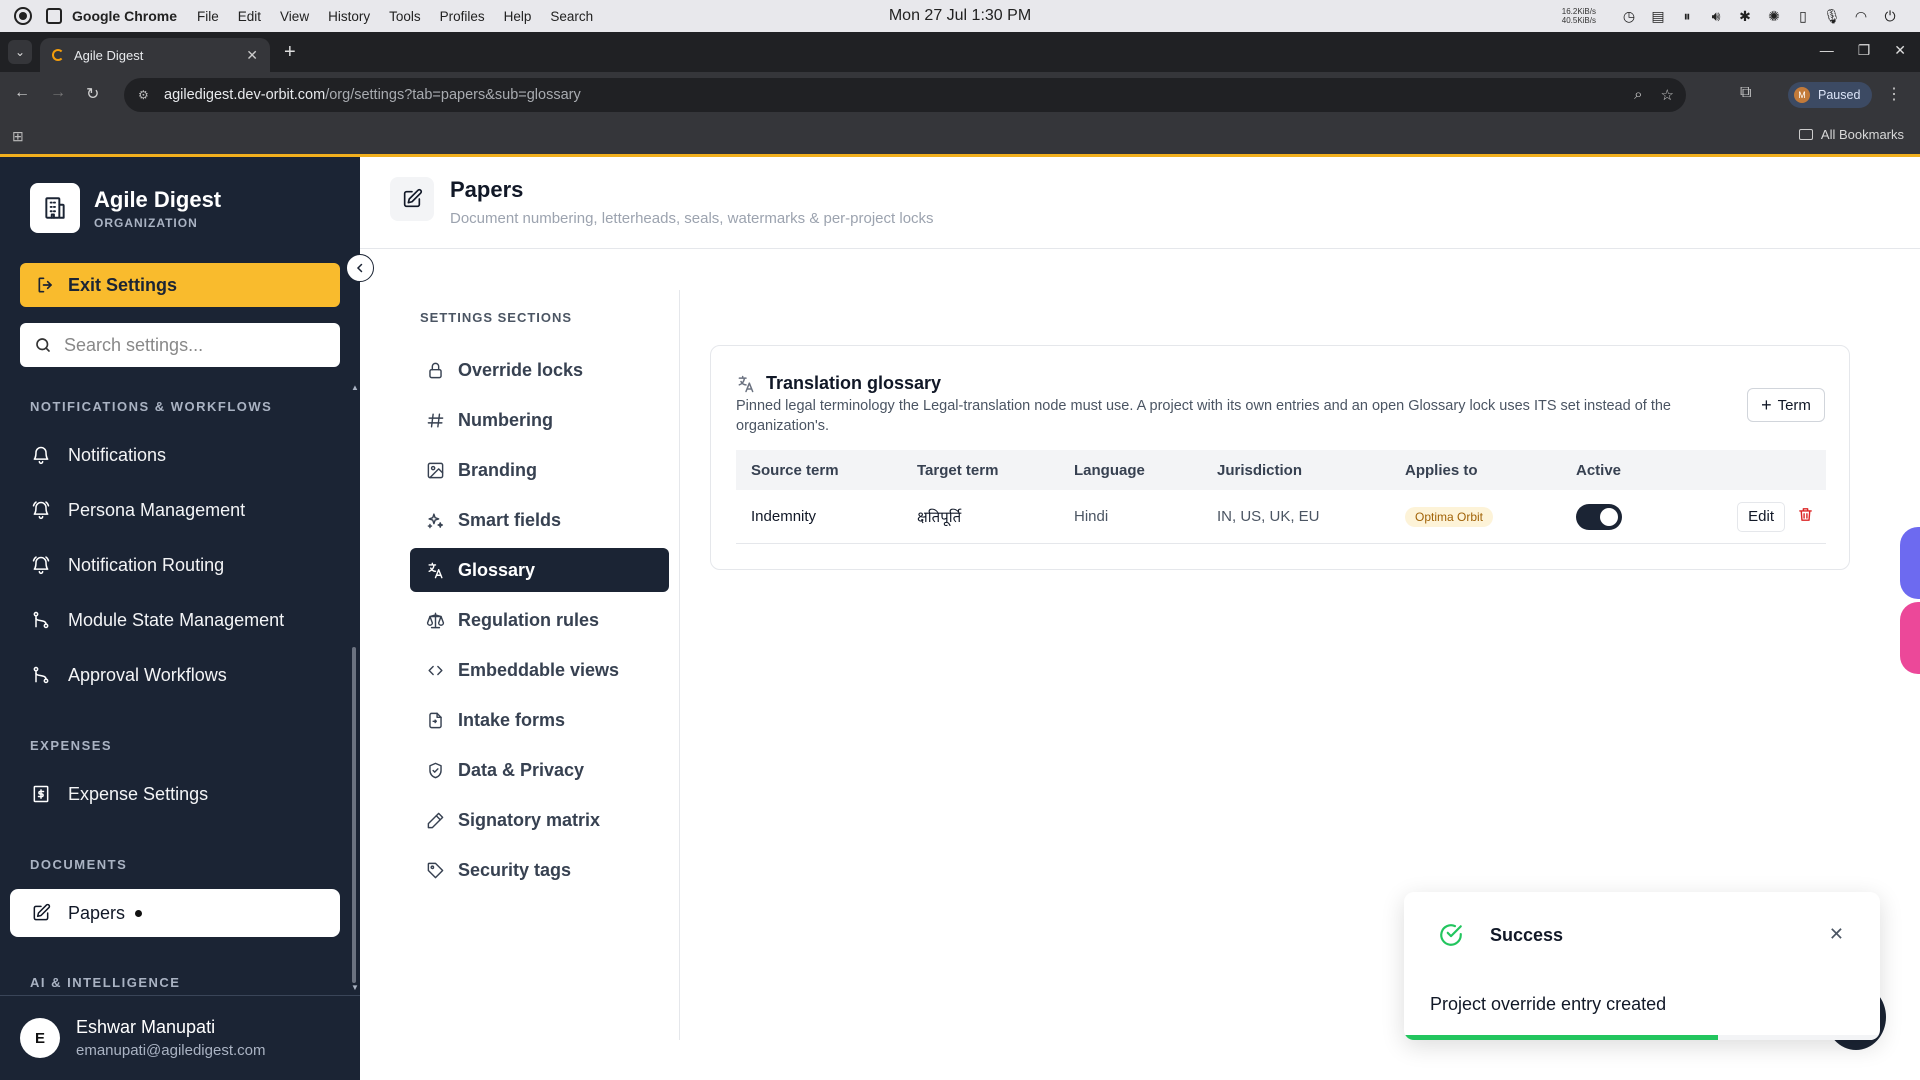  I want to click on site-info-icon: ⚙, so click(145, 95).